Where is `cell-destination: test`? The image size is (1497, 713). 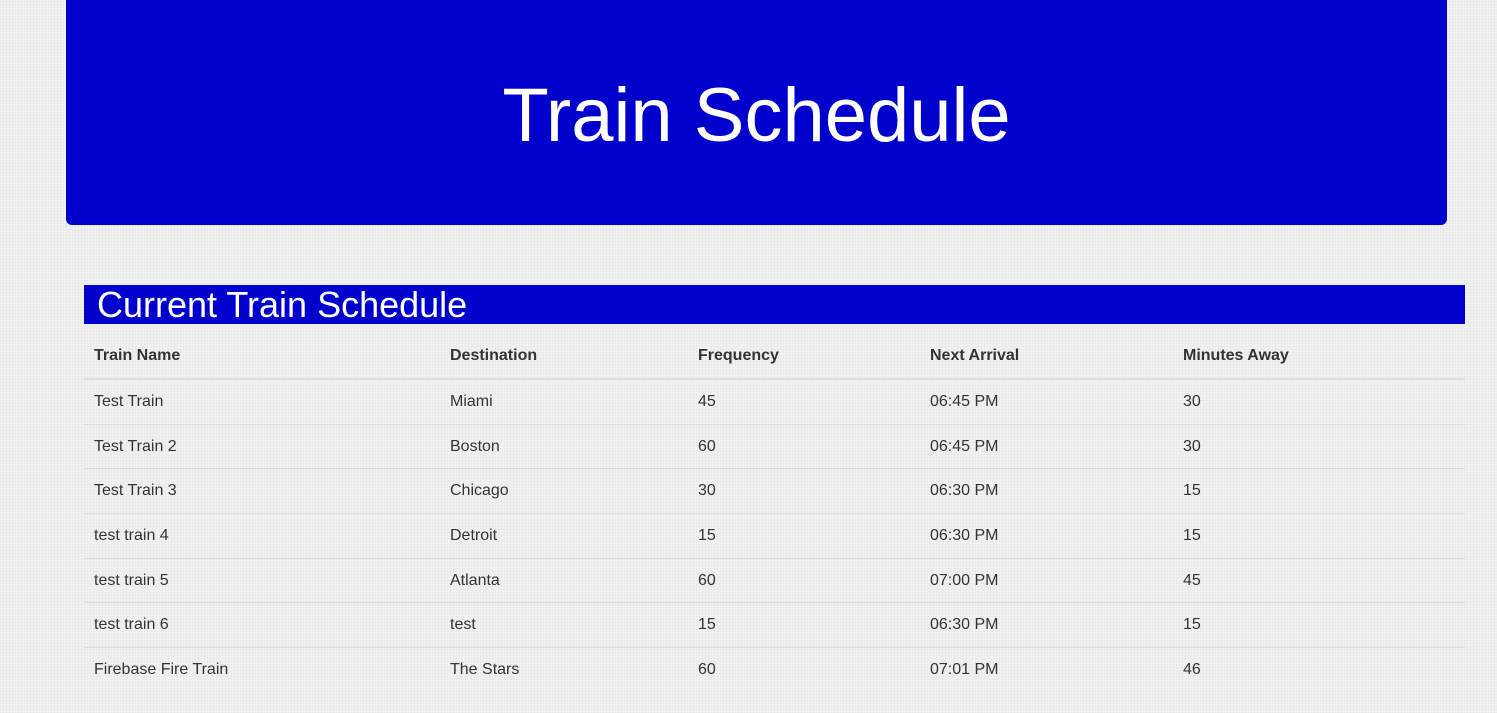 cell-destination: test is located at coordinates (564, 625).